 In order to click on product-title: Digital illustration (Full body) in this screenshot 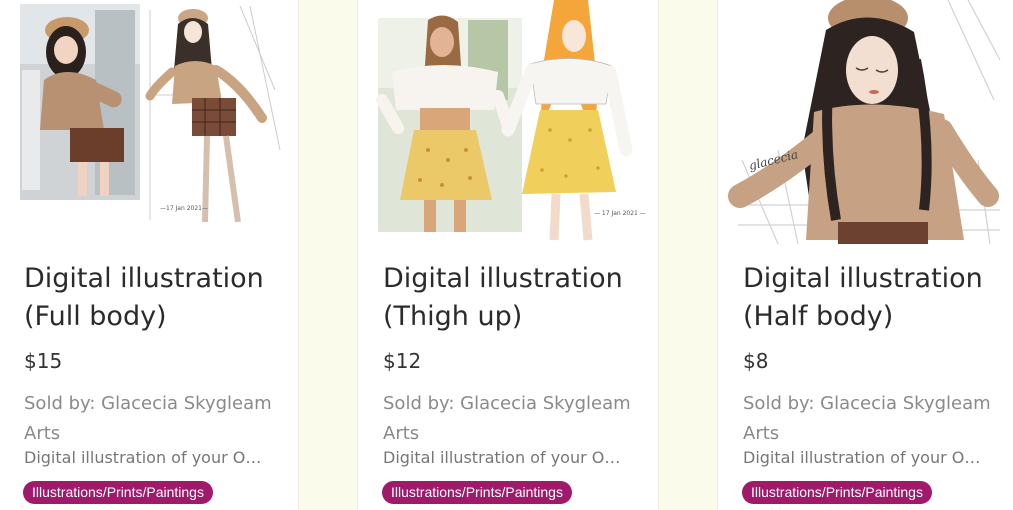, I will do `click(156, 298)`.